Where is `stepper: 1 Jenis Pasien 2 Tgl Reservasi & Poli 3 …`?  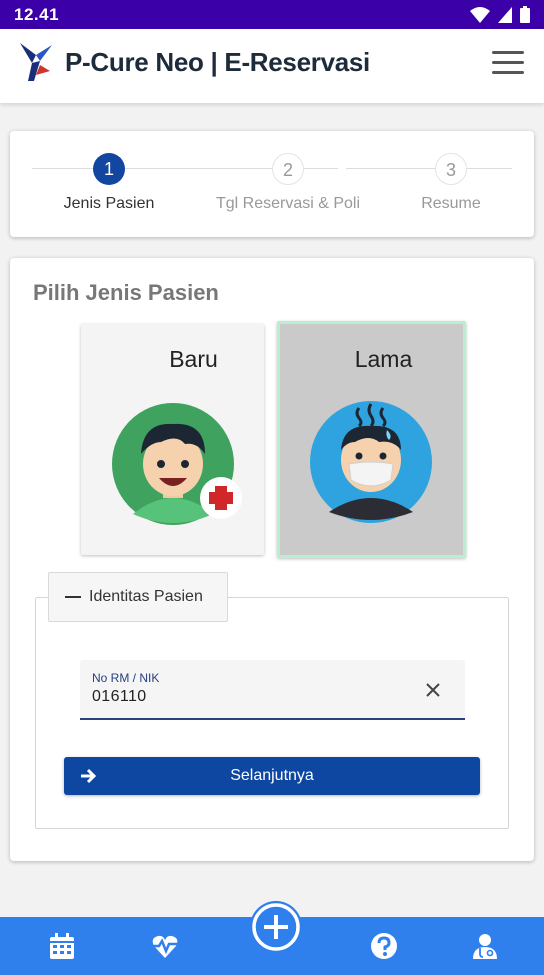 stepper: 1 Jenis Pasien 2 Tgl Reservasi & Poli 3 … is located at coordinates (272, 184).